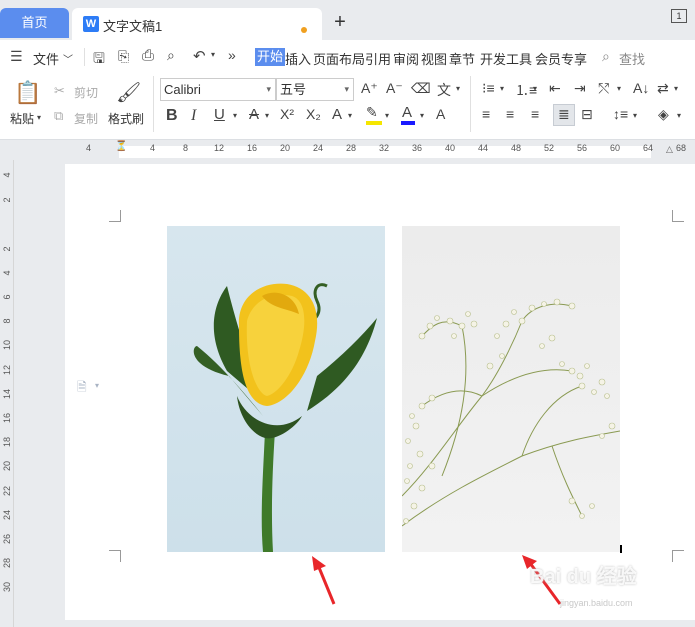 This screenshot has width=695, height=627. Describe the element at coordinates (324, 580) in the screenshot. I see `red-arrow-icon` at that location.